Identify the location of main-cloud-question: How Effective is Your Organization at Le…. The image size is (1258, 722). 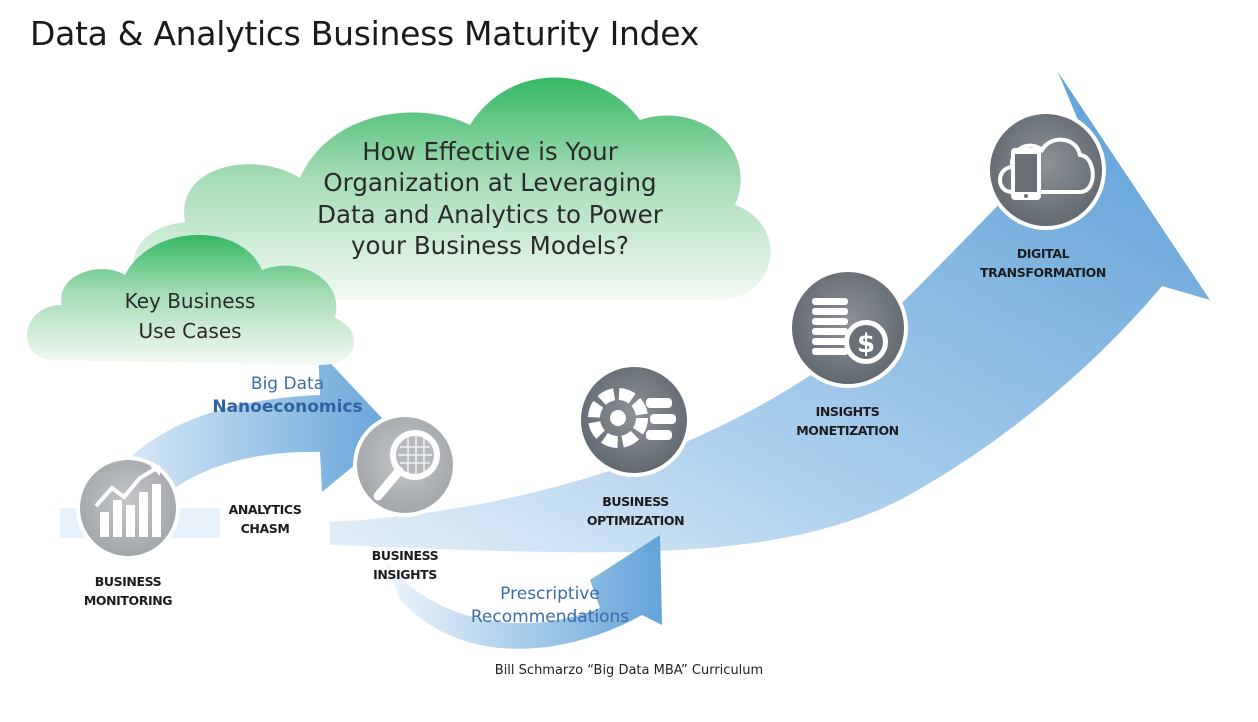
(490, 198).